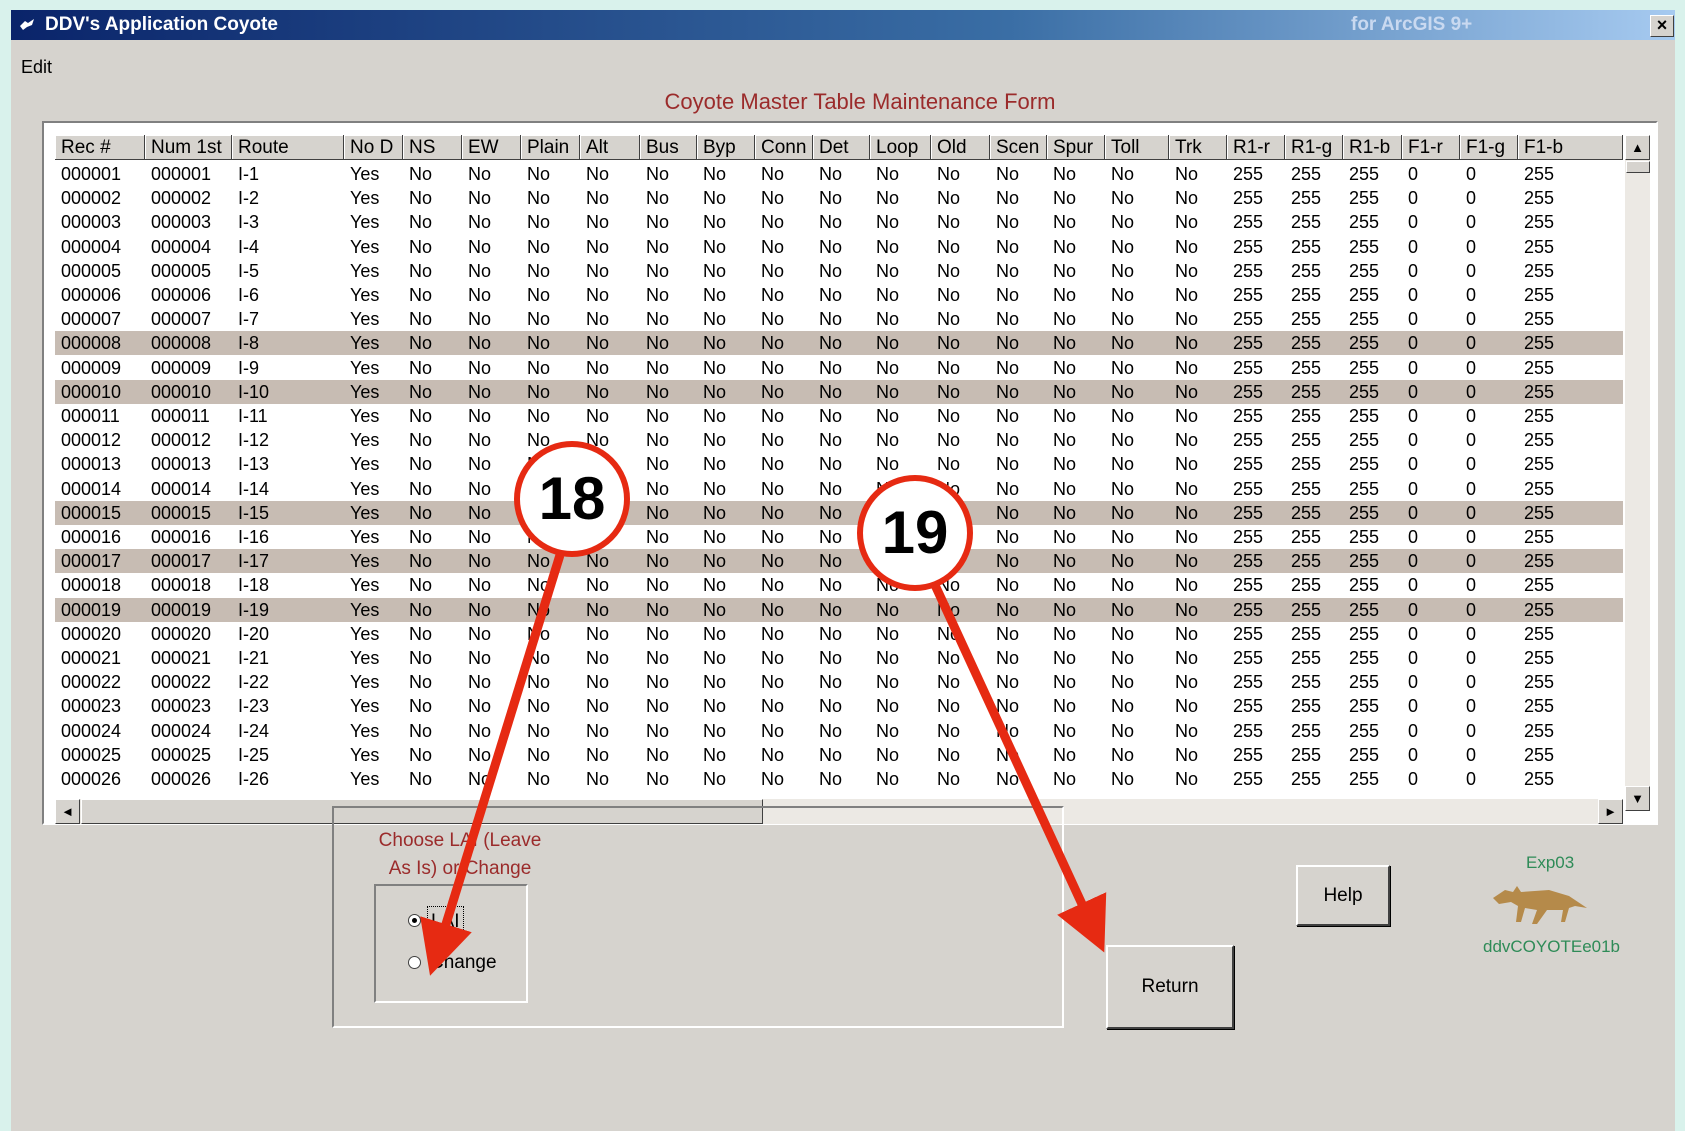  I want to click on column-header: Conn, so click(784, 147).